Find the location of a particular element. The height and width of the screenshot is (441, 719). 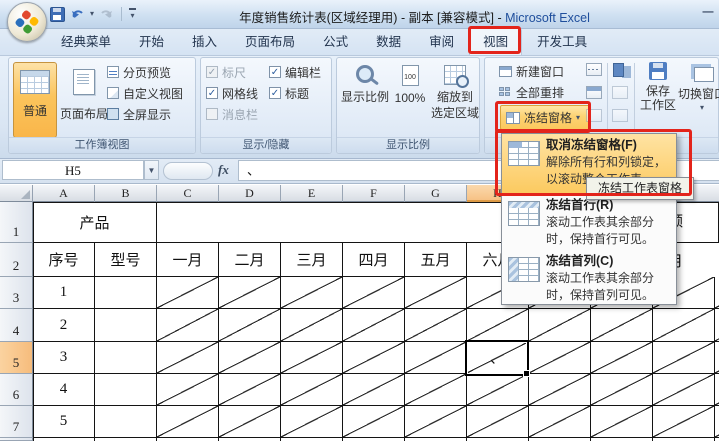

menu-item-freeze-first-column: 冻结首列(C) 滚动工作表其余部分 时，保持首列可见。 is located at coordinates (589, 278).